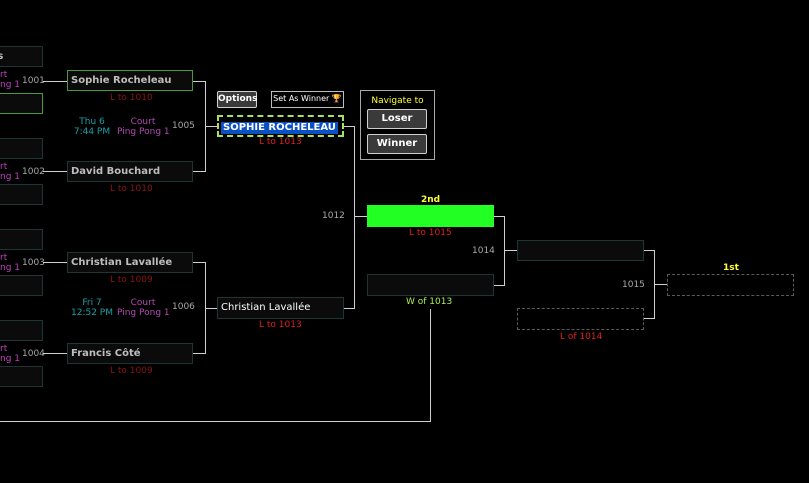 This screenshot has width=809, height=483. I want to click on match-number-1002: 1002, so click(33, 172).